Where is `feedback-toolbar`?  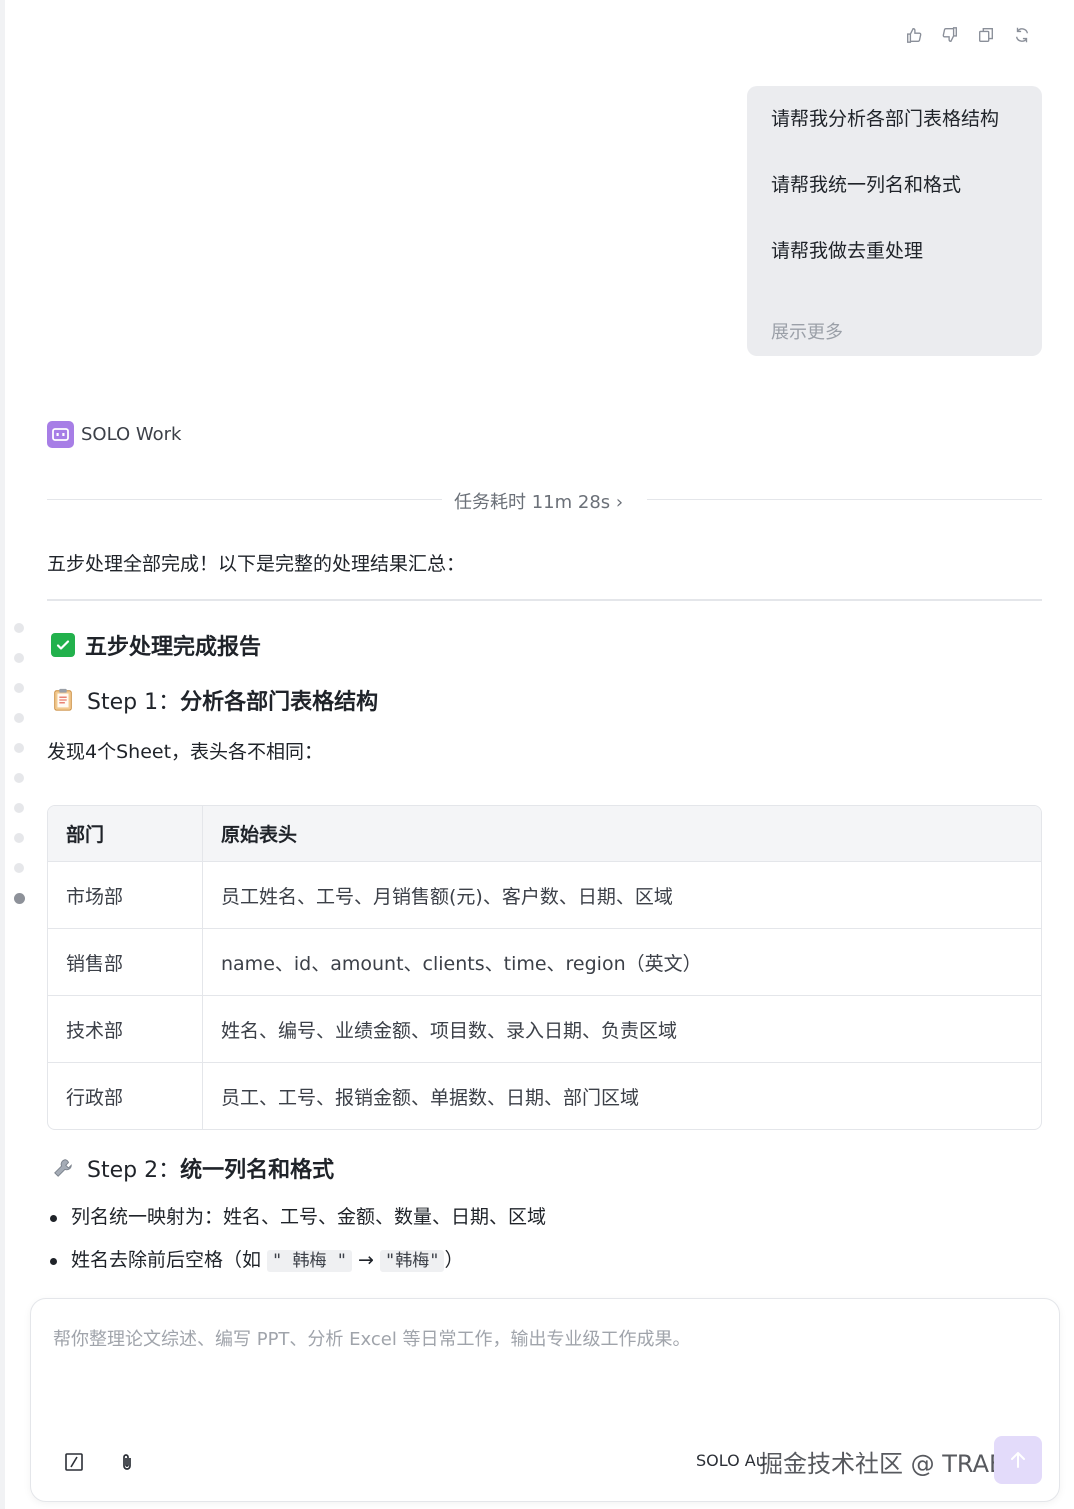
feedback-toolbar is located at coordinates (968, 35).